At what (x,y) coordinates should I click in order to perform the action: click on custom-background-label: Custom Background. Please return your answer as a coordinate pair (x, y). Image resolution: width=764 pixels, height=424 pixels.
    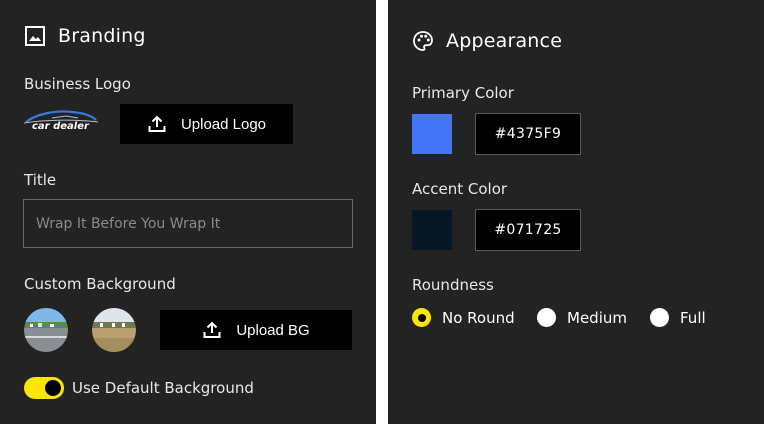
    Looking at the image, I should click on (100, 284).